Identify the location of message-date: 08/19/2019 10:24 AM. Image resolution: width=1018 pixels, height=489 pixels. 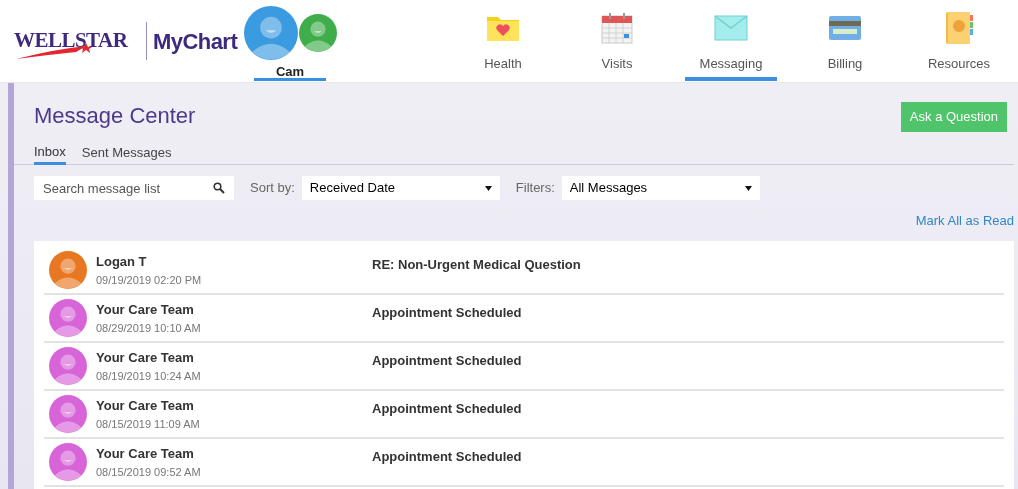
(149, 376).